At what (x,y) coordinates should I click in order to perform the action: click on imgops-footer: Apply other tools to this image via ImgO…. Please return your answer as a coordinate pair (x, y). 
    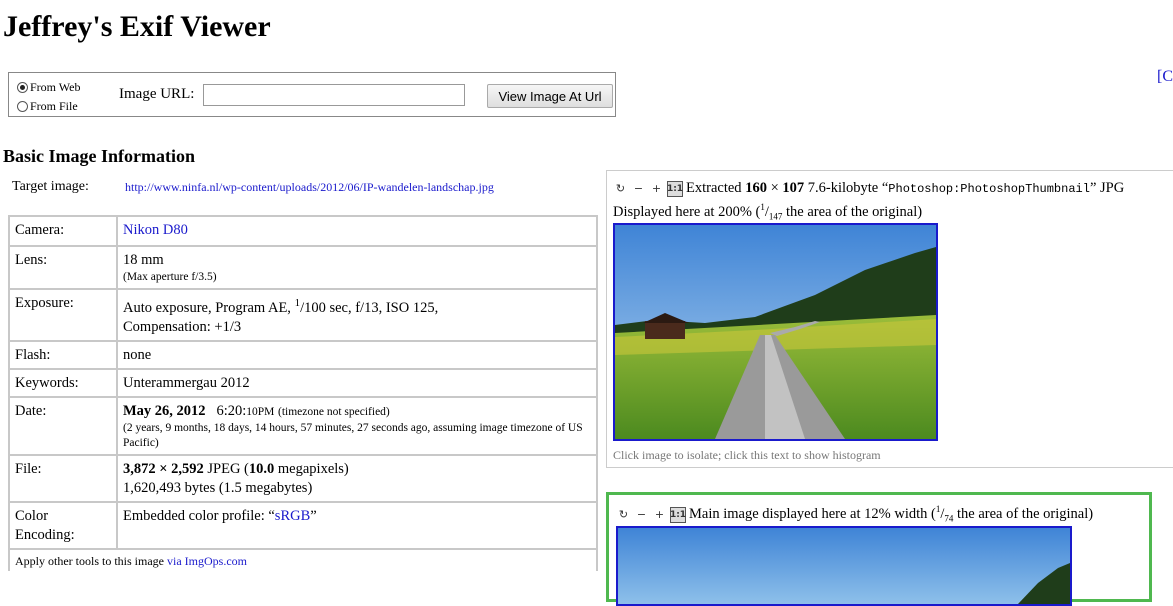
    Looking at the image, I should click on (303, 559).